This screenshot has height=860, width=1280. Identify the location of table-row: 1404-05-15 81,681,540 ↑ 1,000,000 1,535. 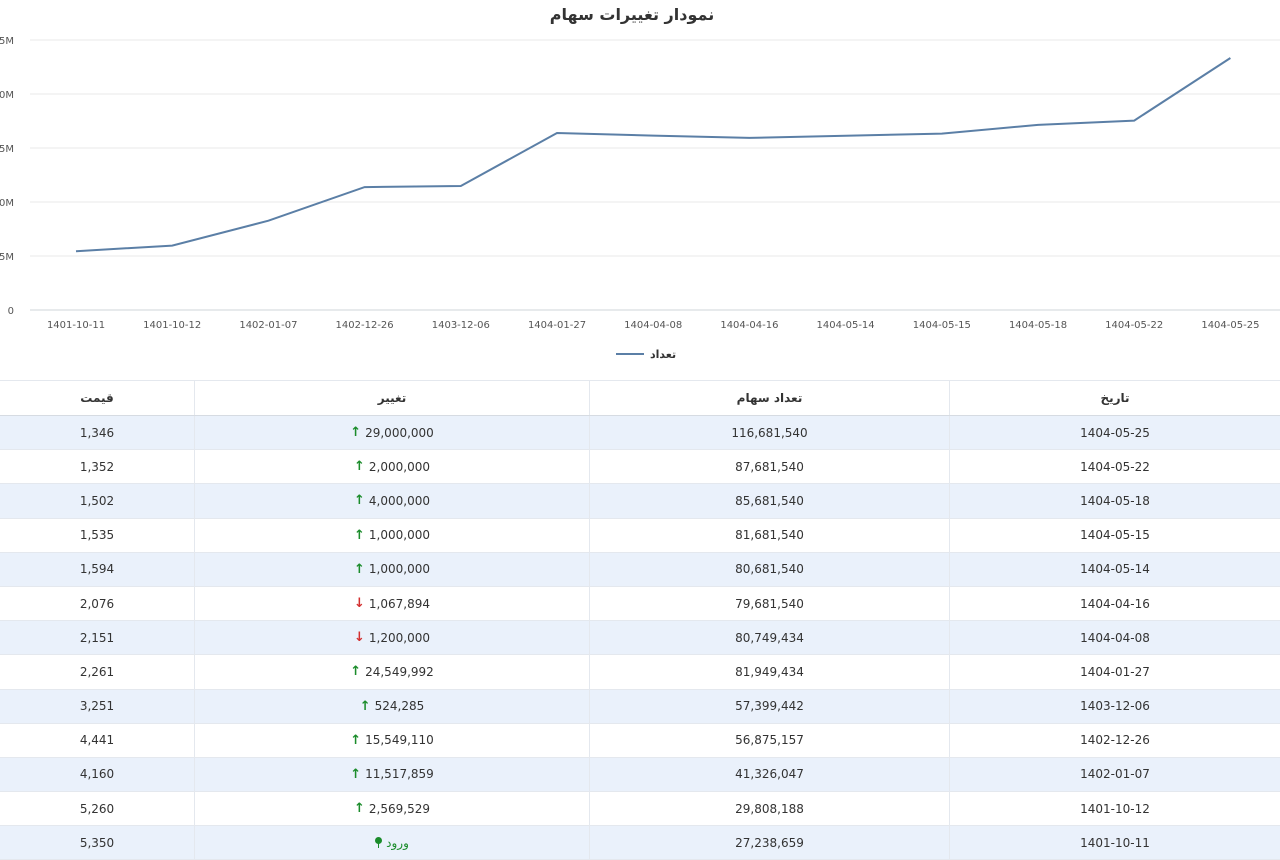
(640, 535).